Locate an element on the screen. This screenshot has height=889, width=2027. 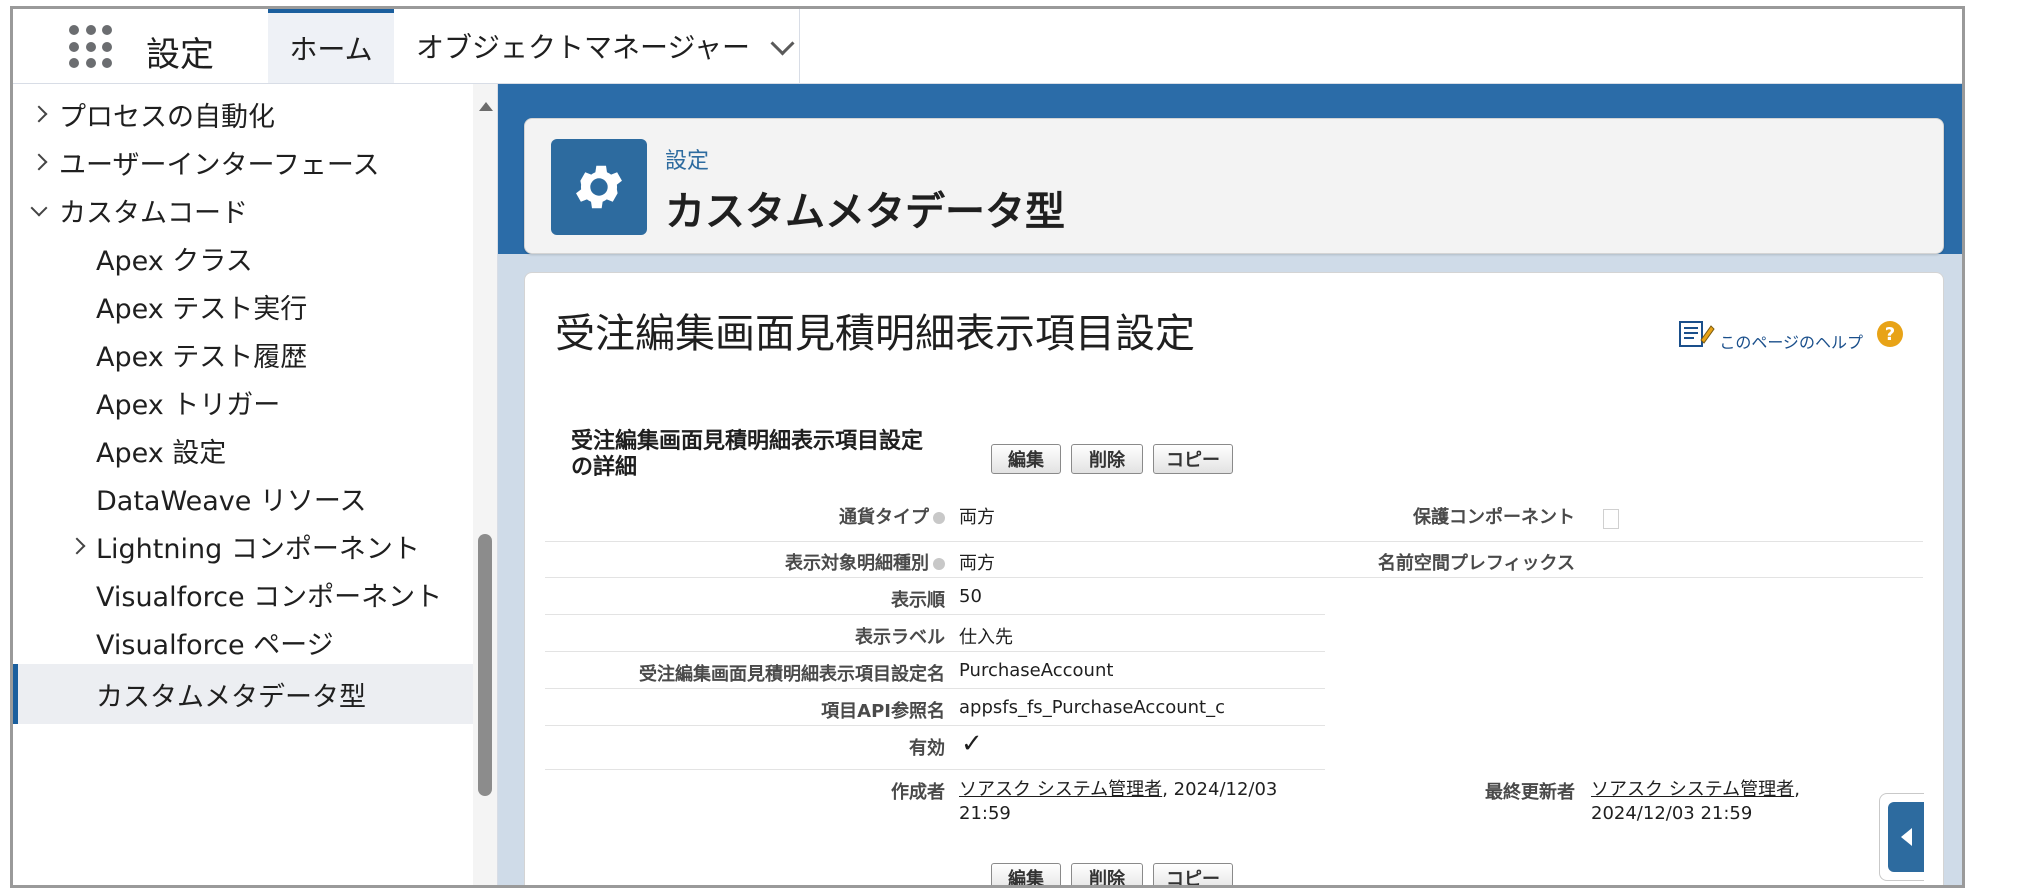
modified-by-datetime: 2024/12/03 21:59 is located at coordinates (1672, 813).